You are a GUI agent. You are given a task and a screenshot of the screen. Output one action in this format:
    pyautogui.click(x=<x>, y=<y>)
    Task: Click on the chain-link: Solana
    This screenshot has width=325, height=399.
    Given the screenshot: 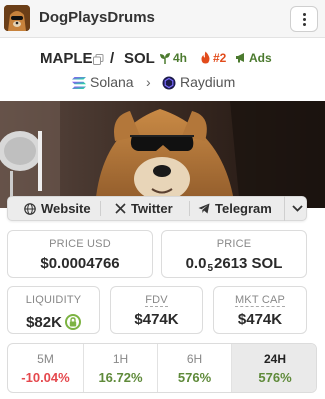 What is the action you would take?
    pyautogui.click(x=112, y=82)
    